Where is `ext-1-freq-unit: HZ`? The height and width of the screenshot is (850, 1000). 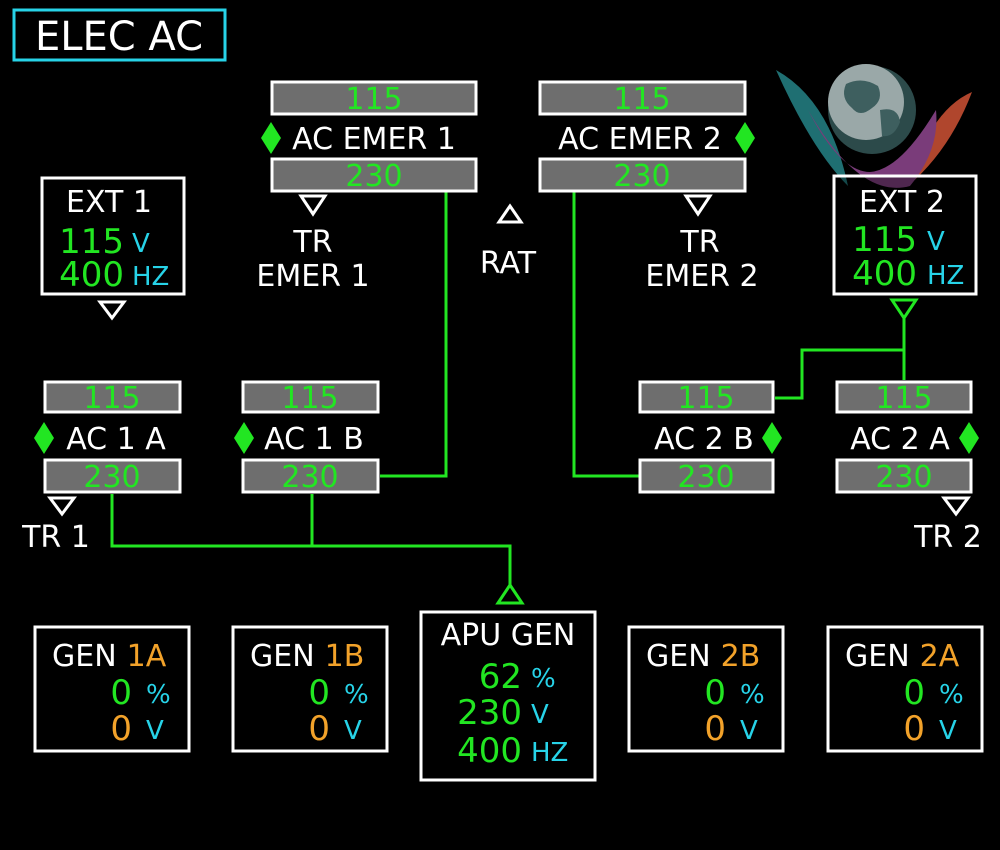 ext-1-freq-unit: HZ is located at coordinates (150, 277).